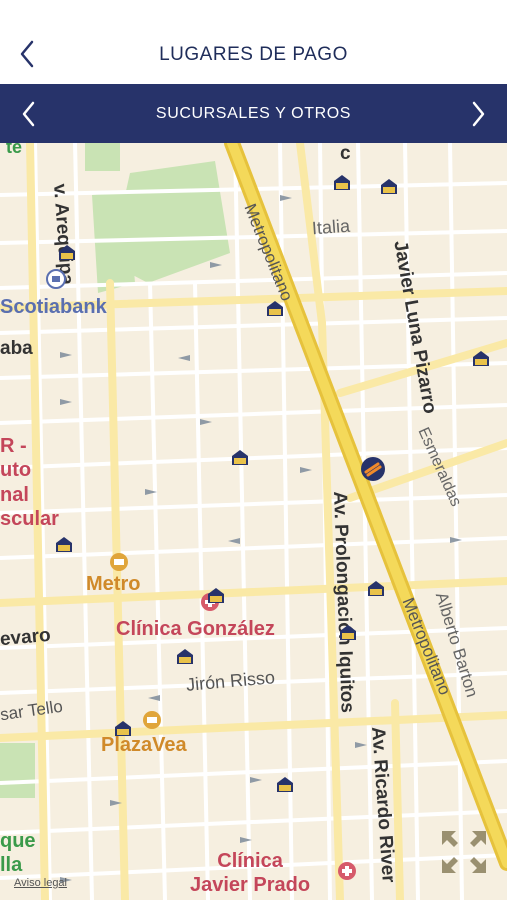 Image resolution: width=507 pixels, height=900 pixels. Describe the element at coordinates (16, 470) in the screenshot. I see `place-label: uto` at that location.